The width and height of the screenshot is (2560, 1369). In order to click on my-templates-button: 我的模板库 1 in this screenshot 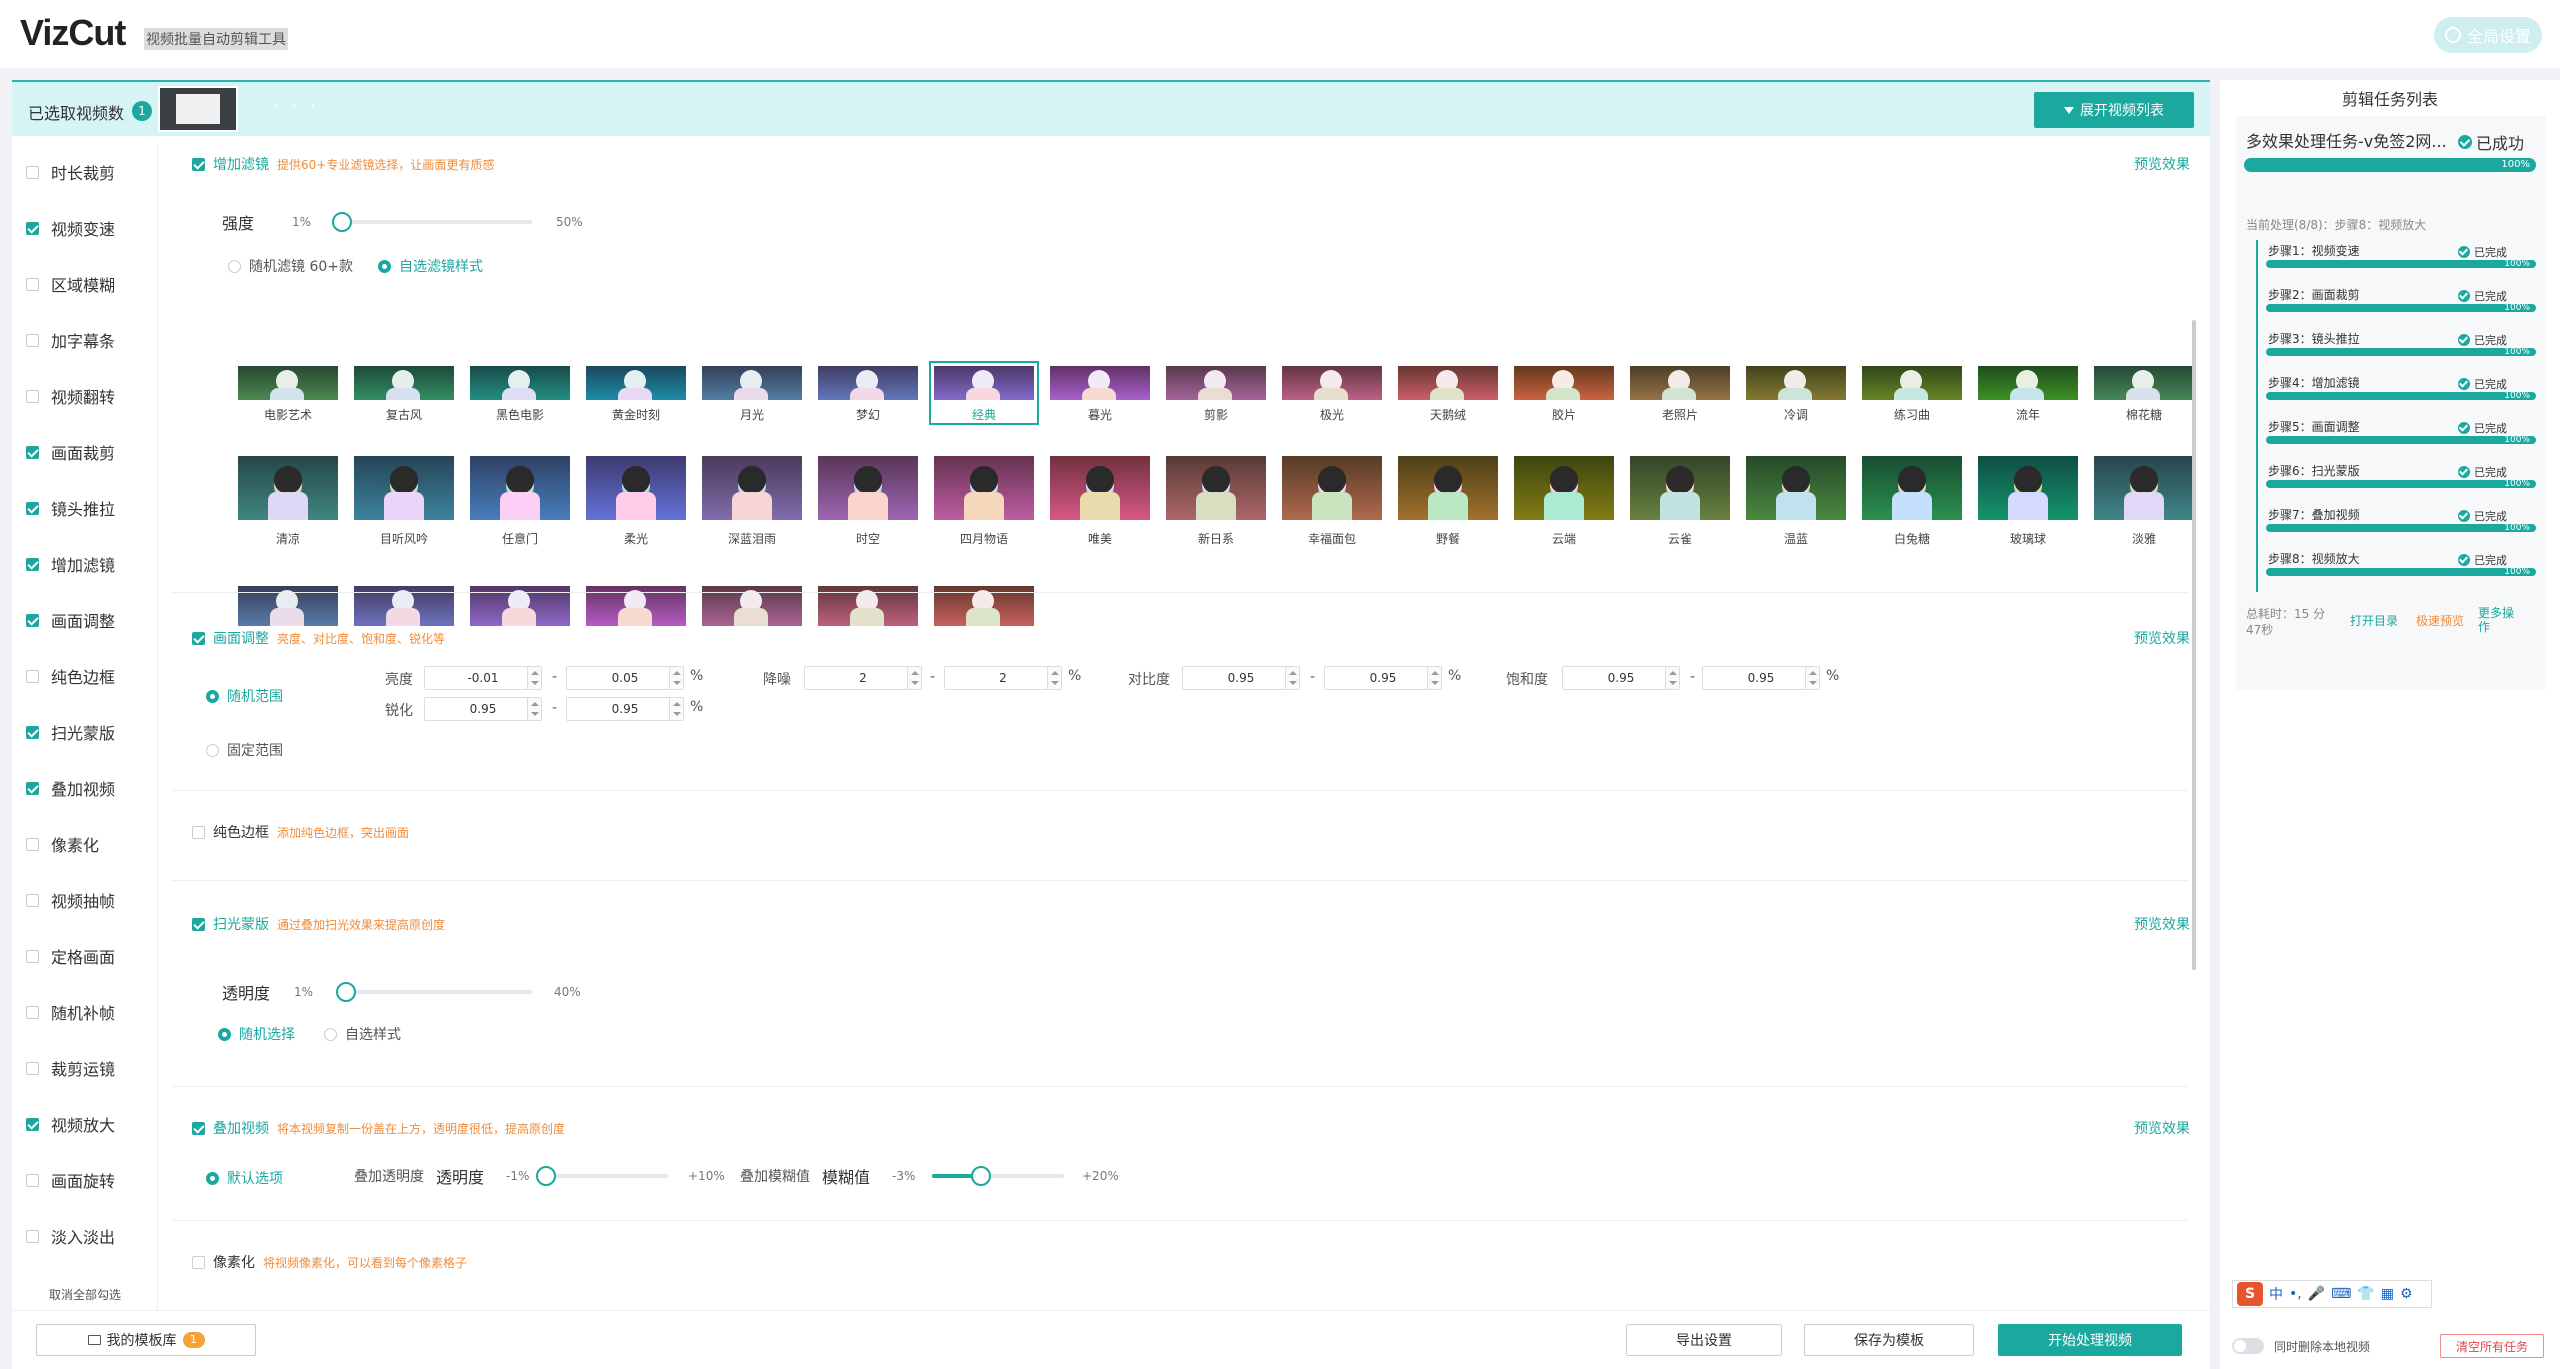, I will do `click(146, 1340)`.